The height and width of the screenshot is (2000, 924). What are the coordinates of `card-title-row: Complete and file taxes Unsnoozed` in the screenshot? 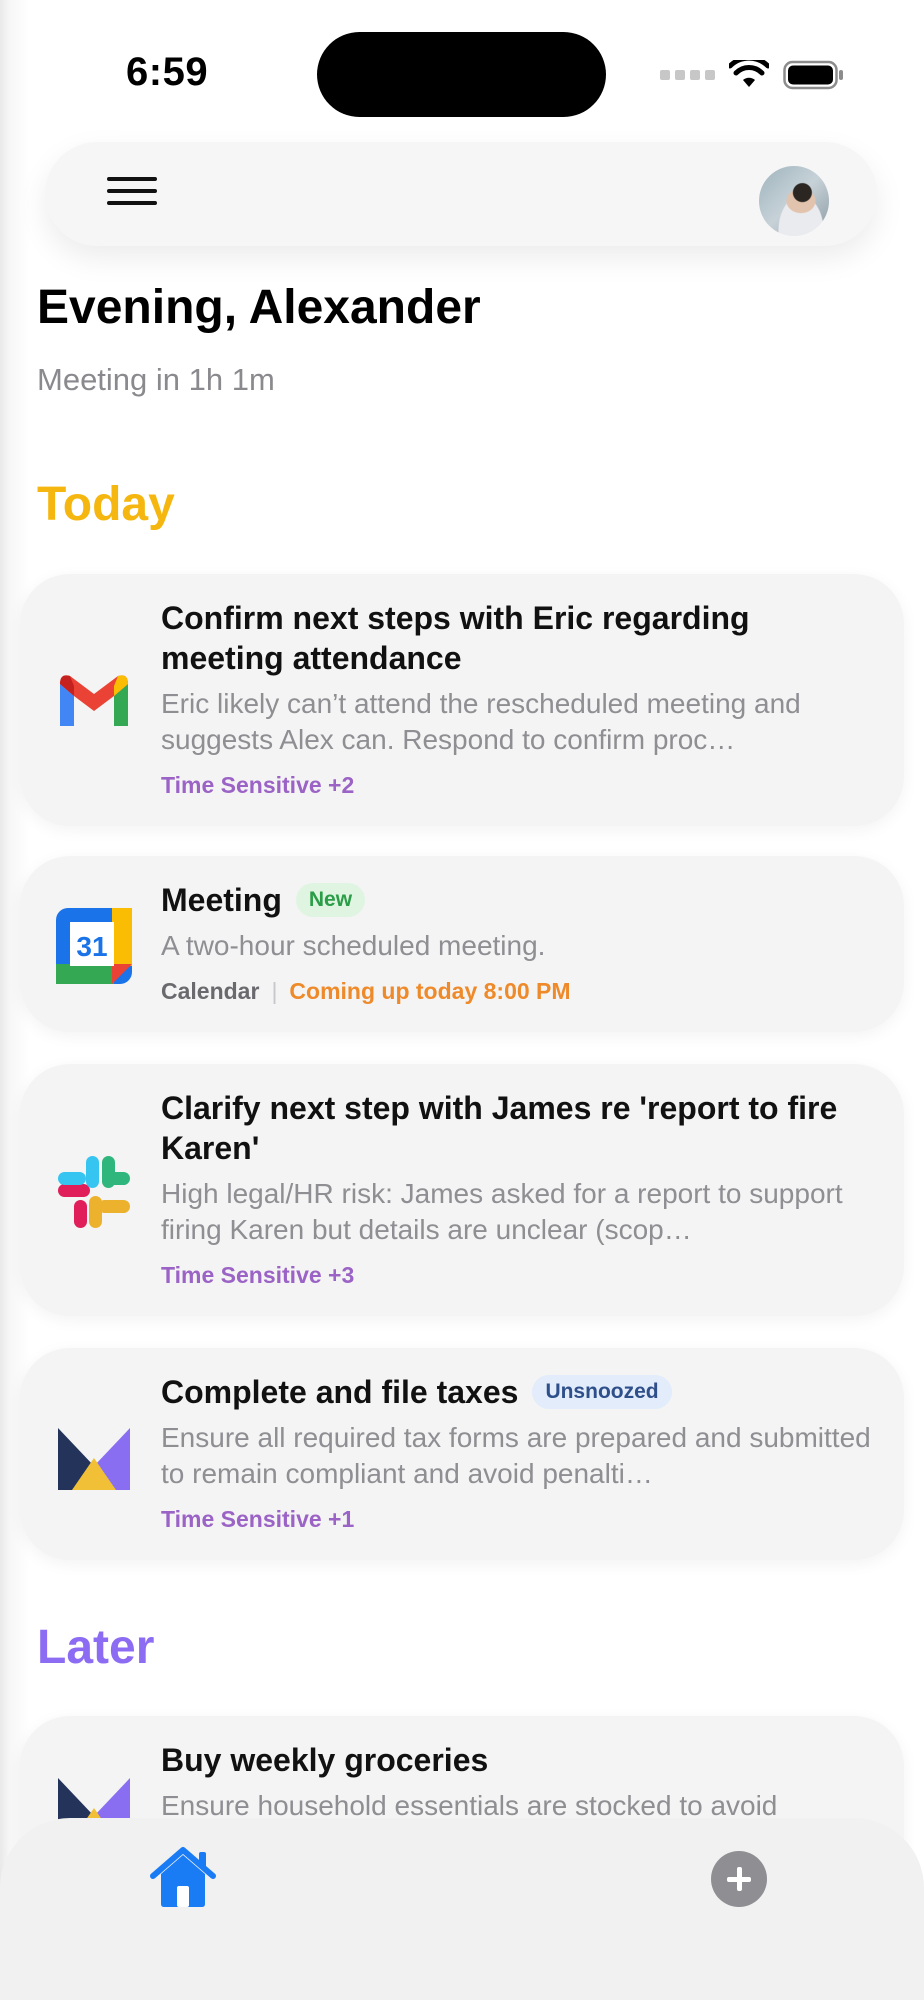 It's located at (516, 1392).